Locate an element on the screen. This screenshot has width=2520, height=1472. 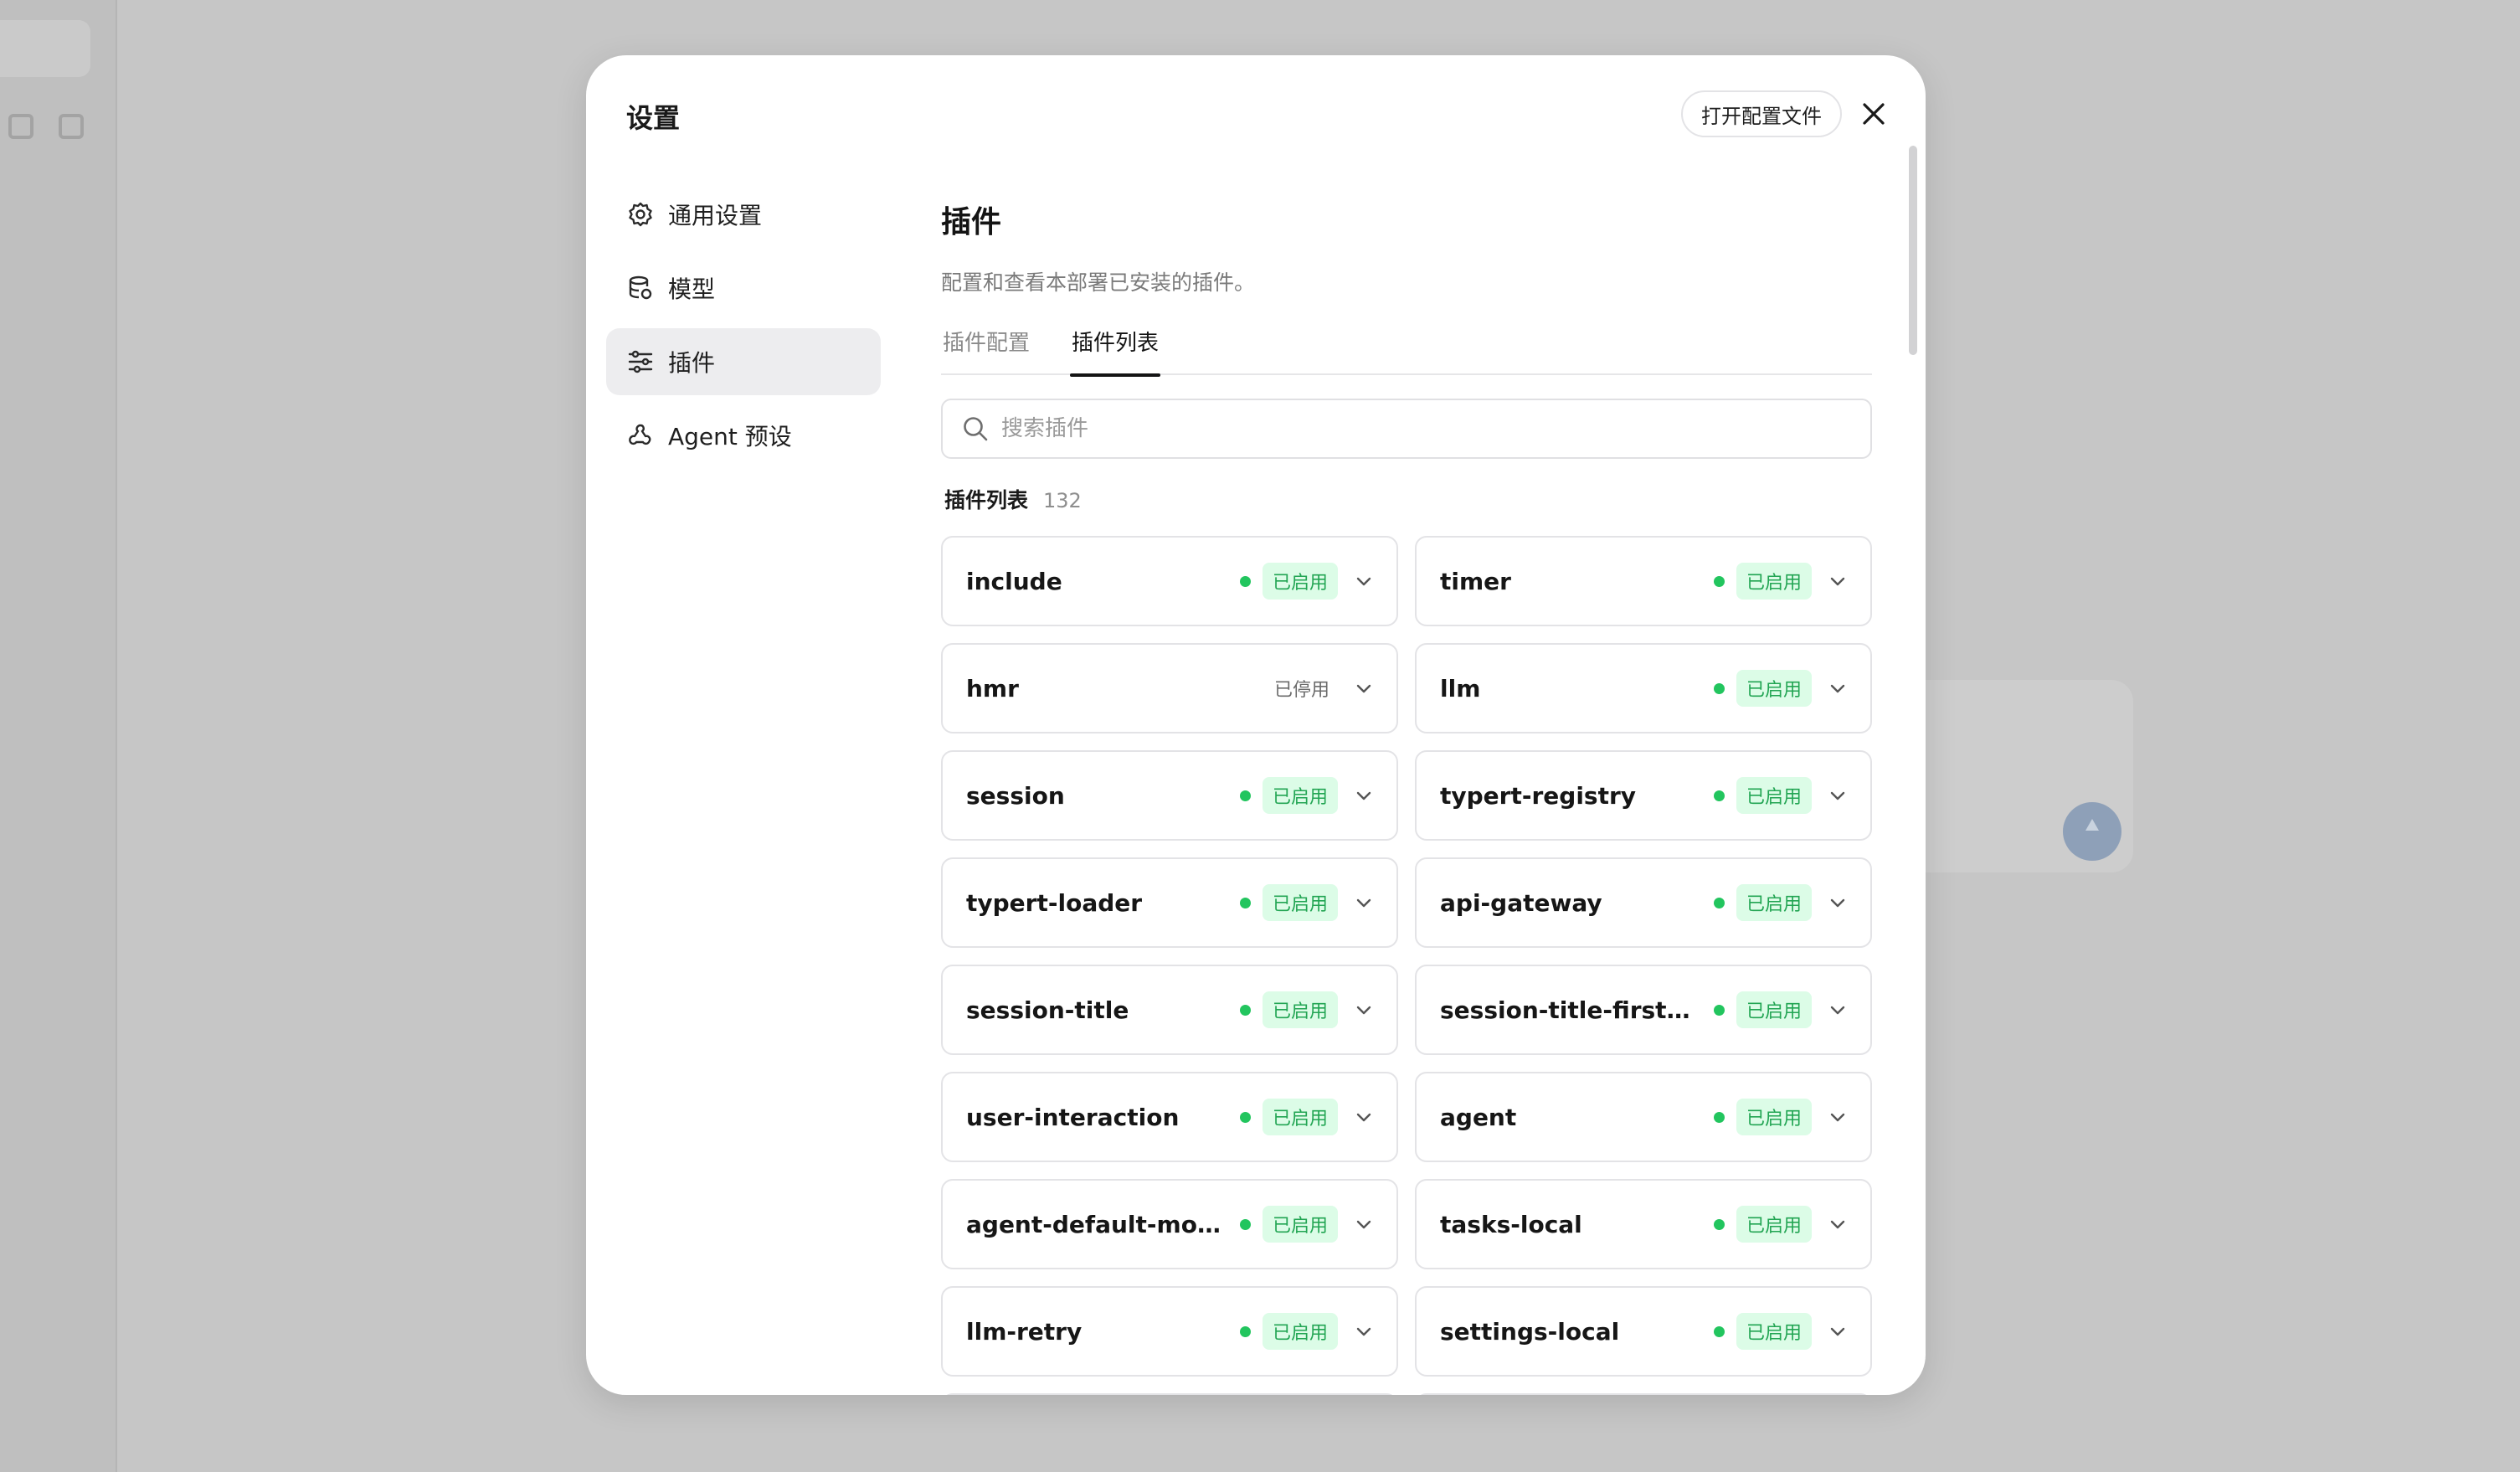
plugin-card: agent 已启用 is located at coordinates (1643, 1117).